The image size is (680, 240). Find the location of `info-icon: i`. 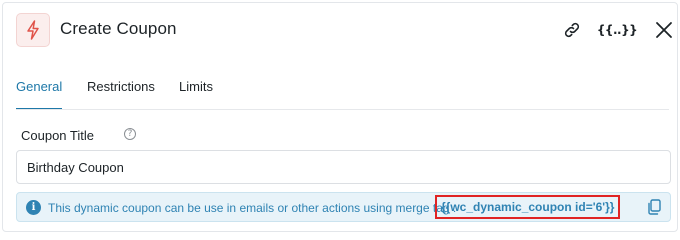

info-icon: i is located at coordinates (33, 207).